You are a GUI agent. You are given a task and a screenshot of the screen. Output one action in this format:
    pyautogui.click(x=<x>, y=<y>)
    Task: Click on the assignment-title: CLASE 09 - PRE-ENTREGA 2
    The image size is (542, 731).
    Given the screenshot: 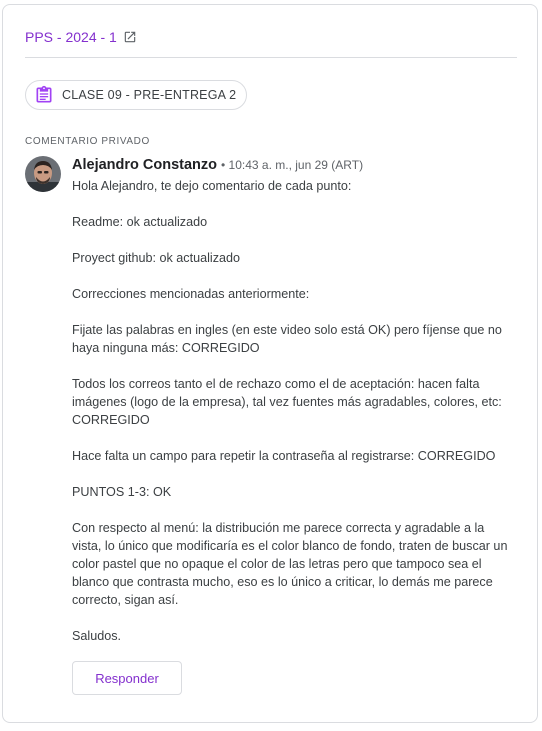 What is the action you would take?
    pyautogui.click(x=149, y=95)
    